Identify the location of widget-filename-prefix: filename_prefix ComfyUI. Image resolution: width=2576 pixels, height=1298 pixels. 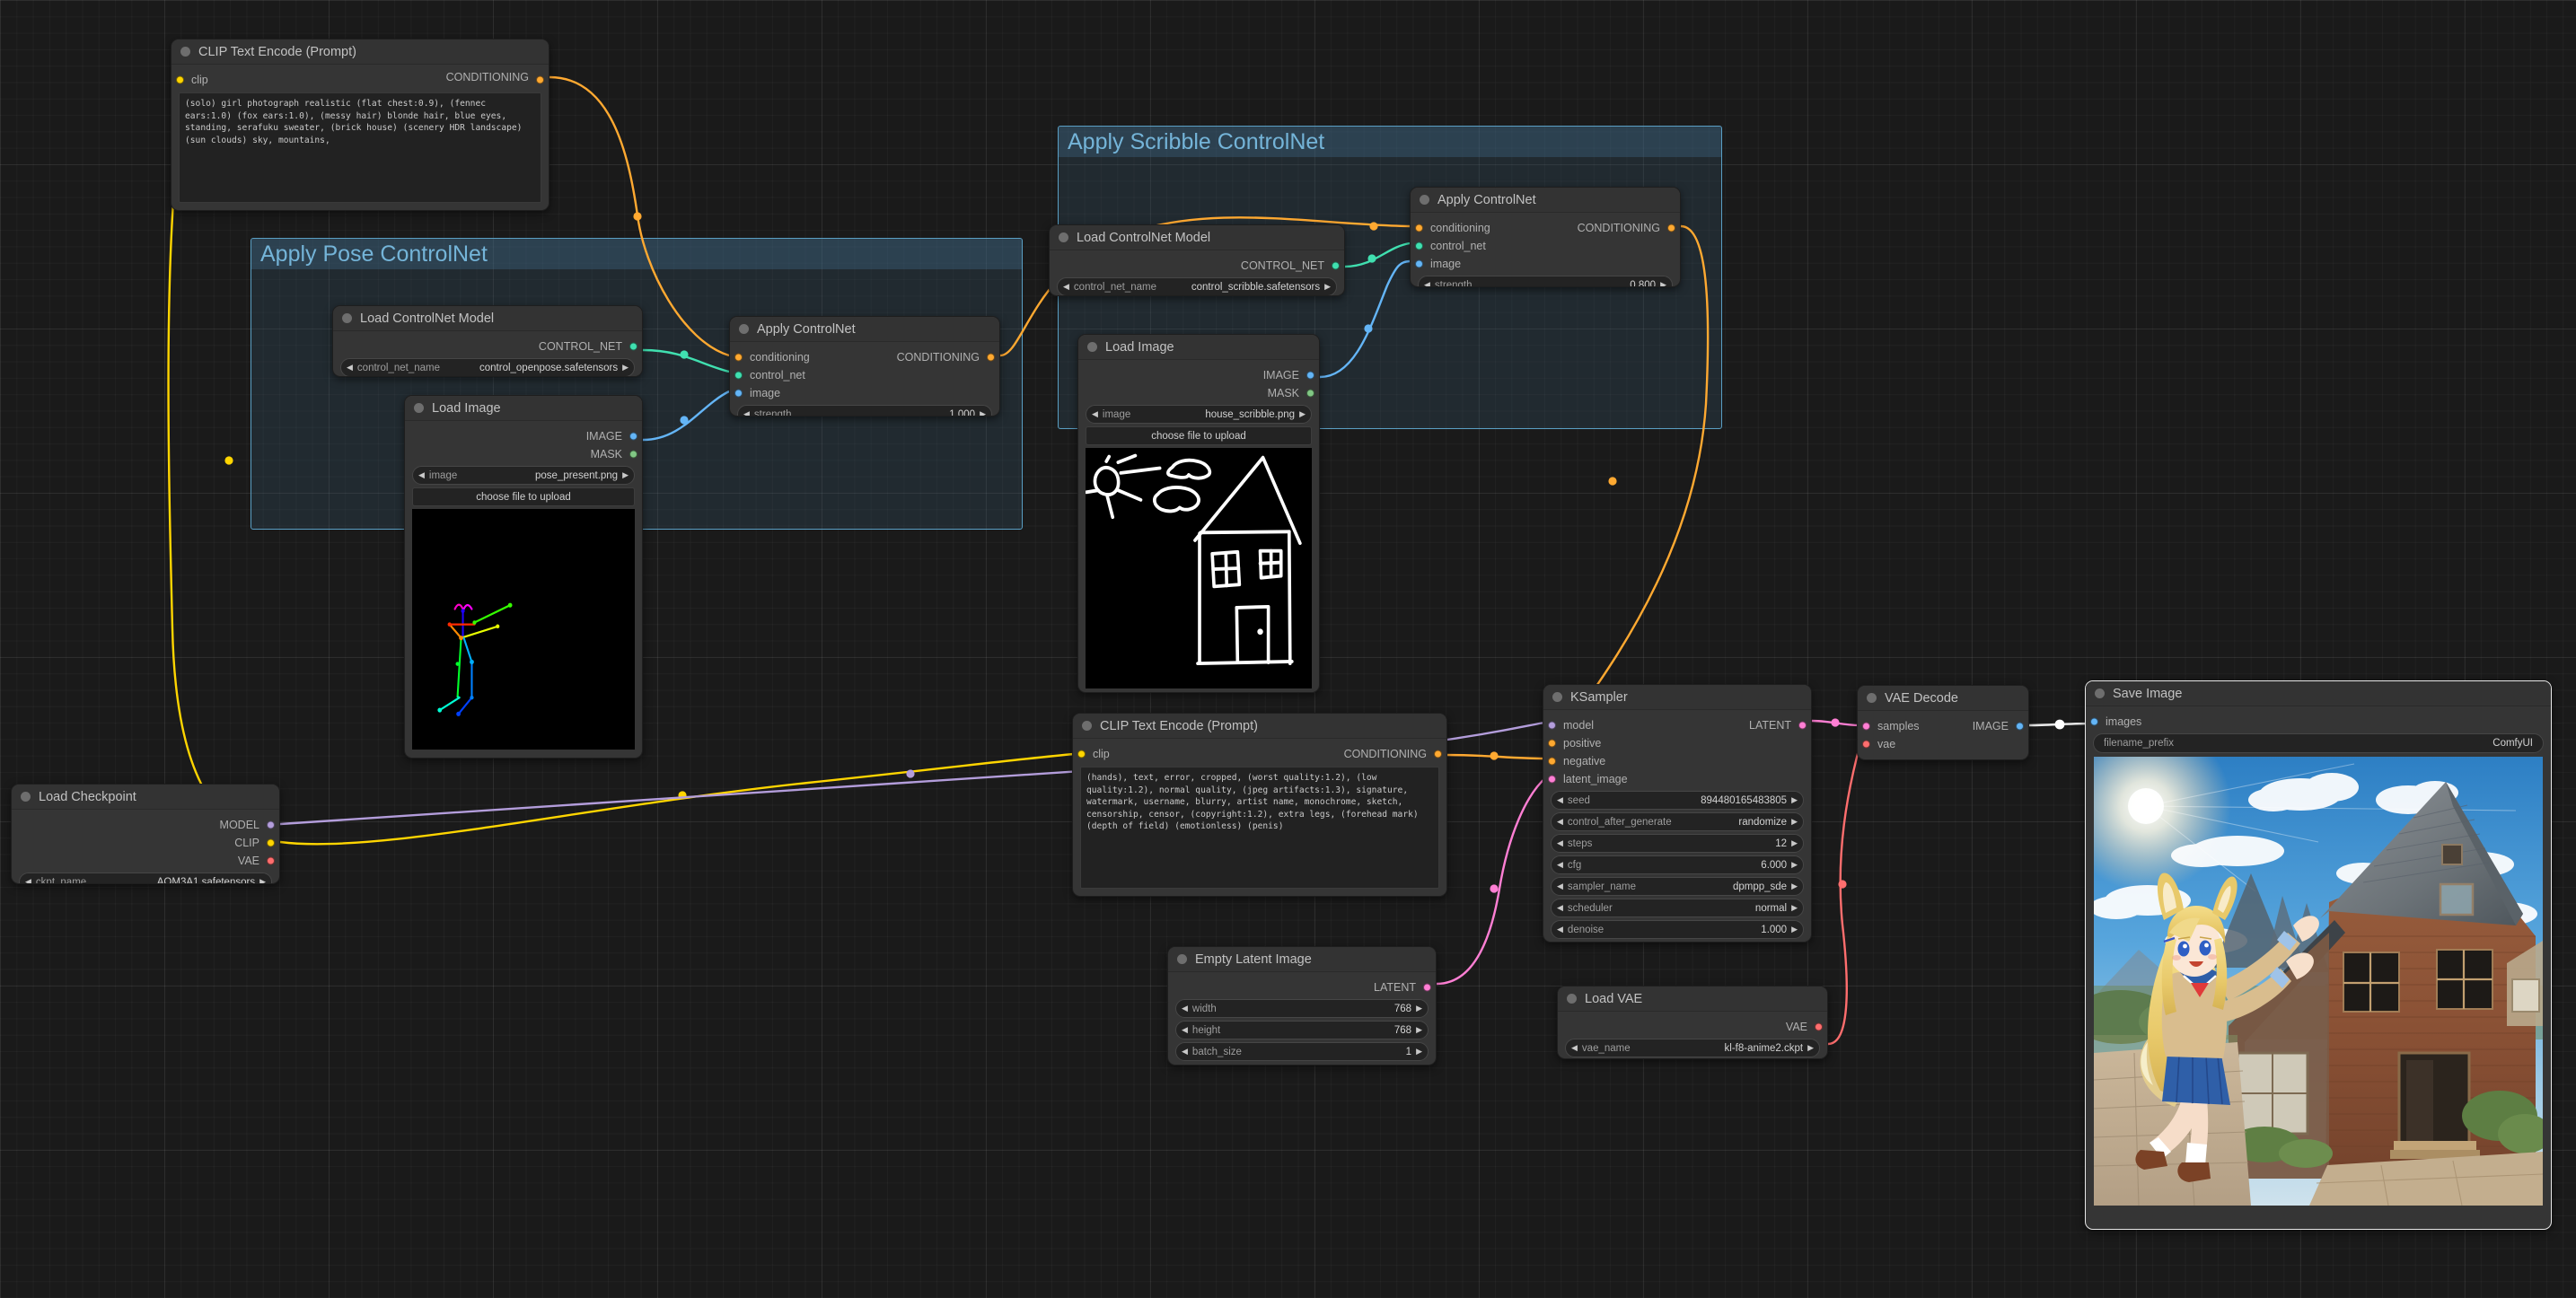
(2318, 743).